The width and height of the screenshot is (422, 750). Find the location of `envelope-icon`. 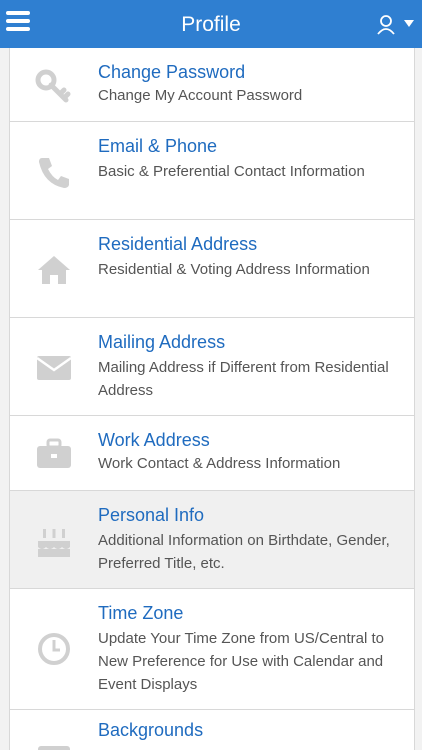

envelope-icon is located at coordinates (54, 368).